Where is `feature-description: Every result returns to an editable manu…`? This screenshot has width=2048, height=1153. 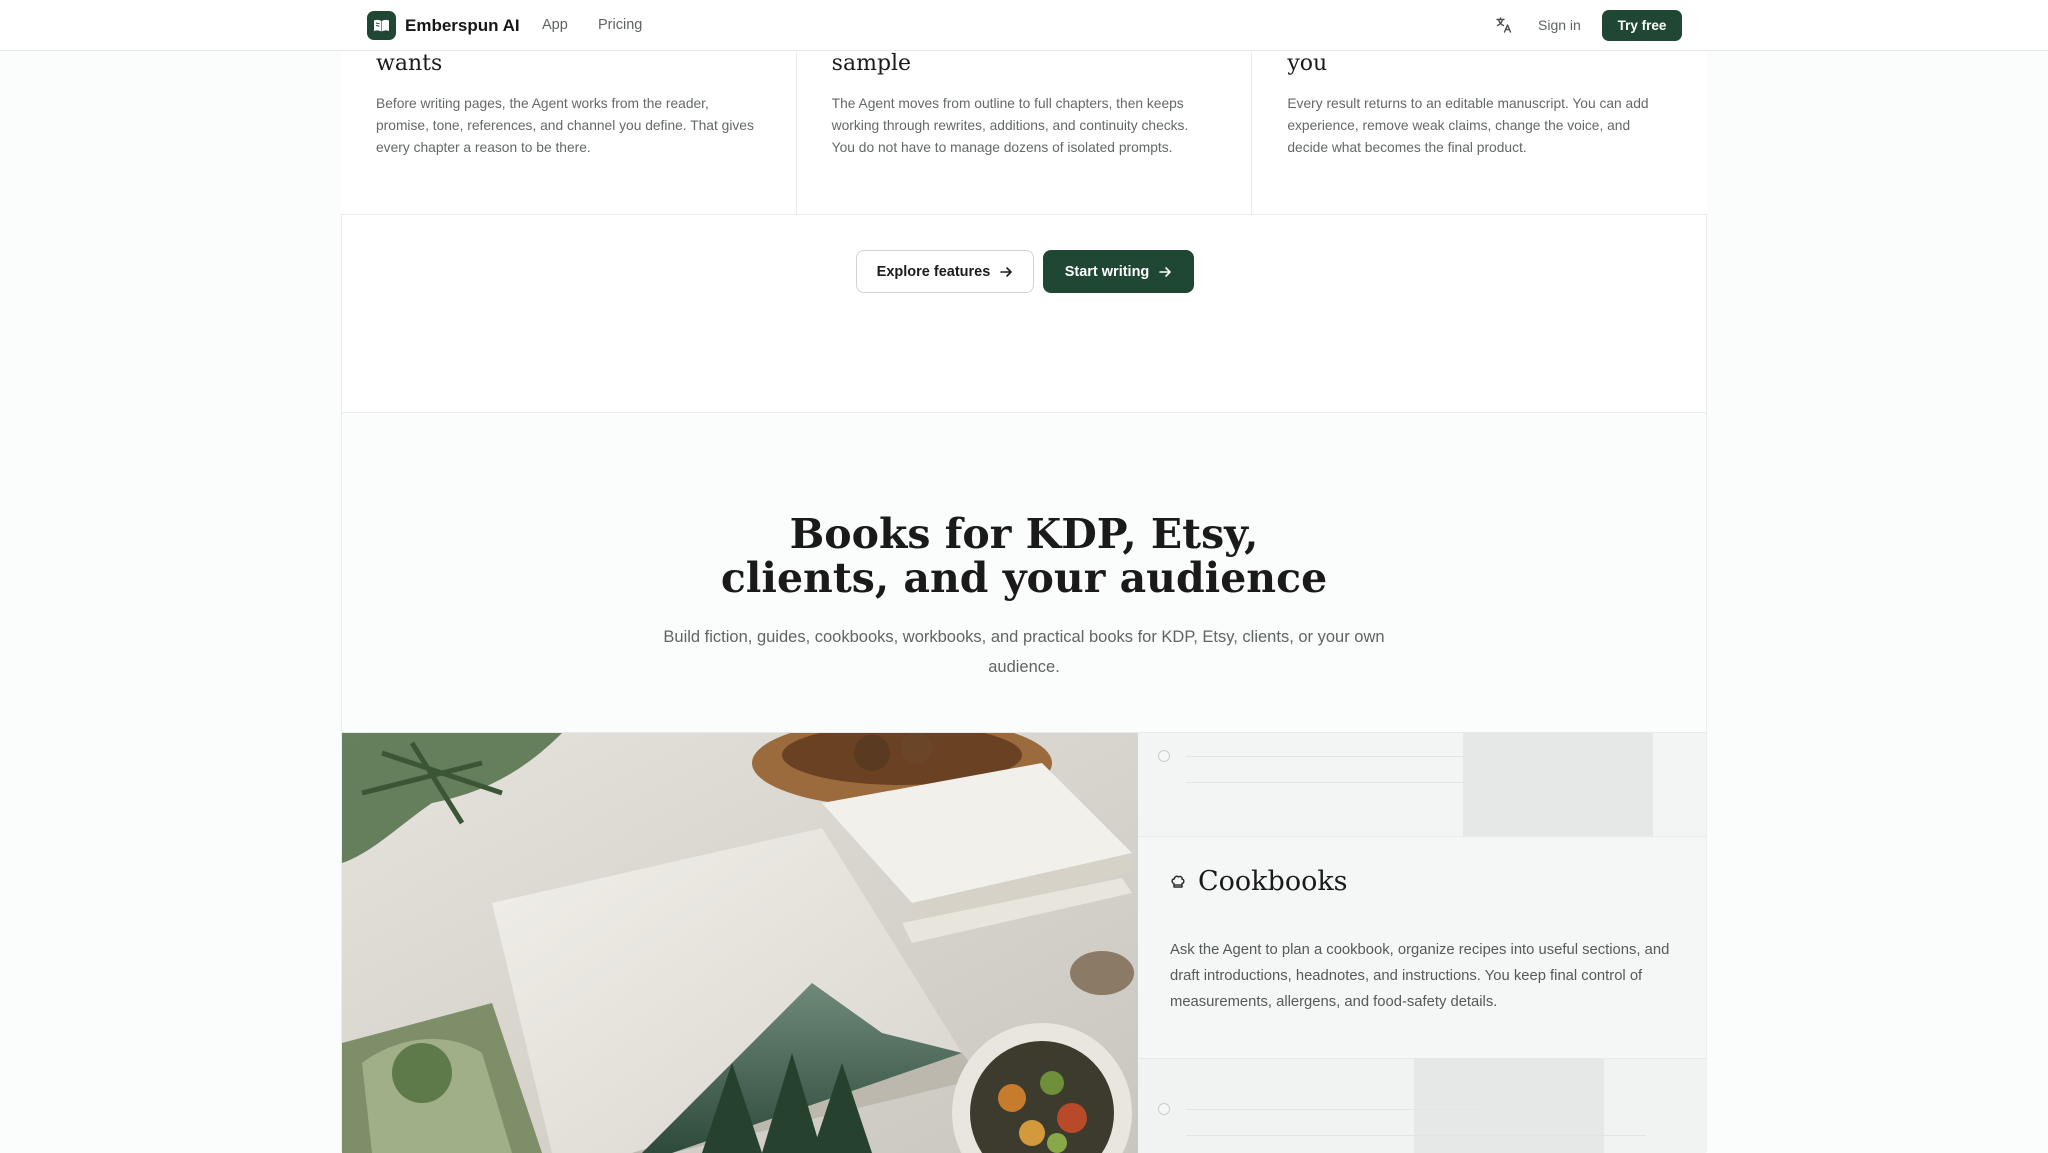 feature-description: Every result returns to an editable manu… is located at coordinates (1468, 125).